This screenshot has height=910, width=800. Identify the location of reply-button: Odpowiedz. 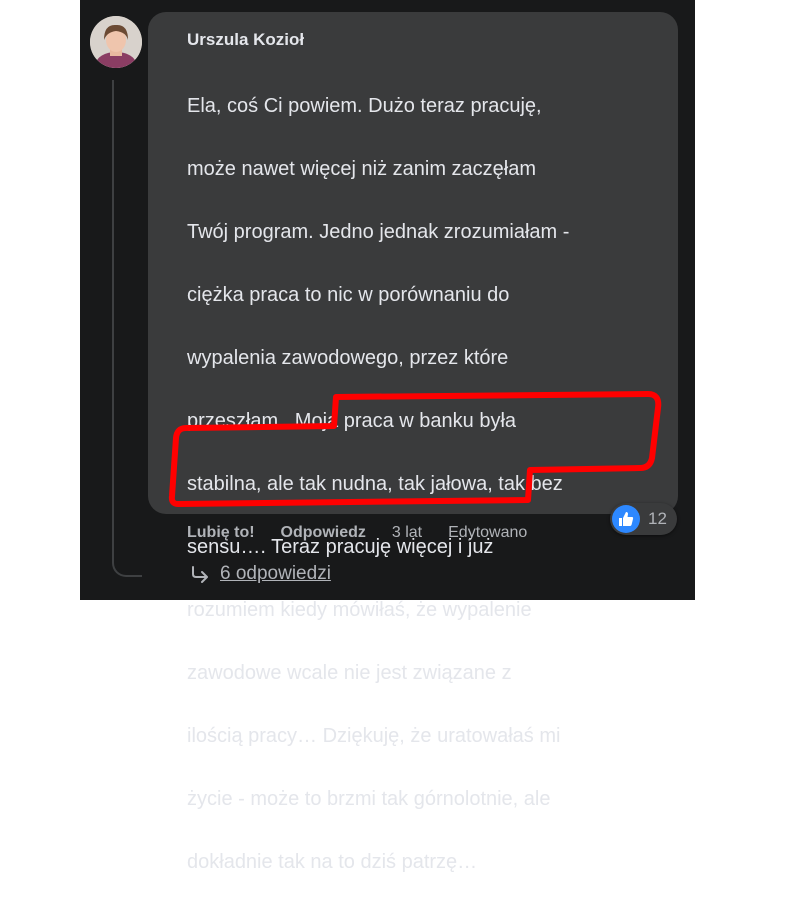
(323, 533).